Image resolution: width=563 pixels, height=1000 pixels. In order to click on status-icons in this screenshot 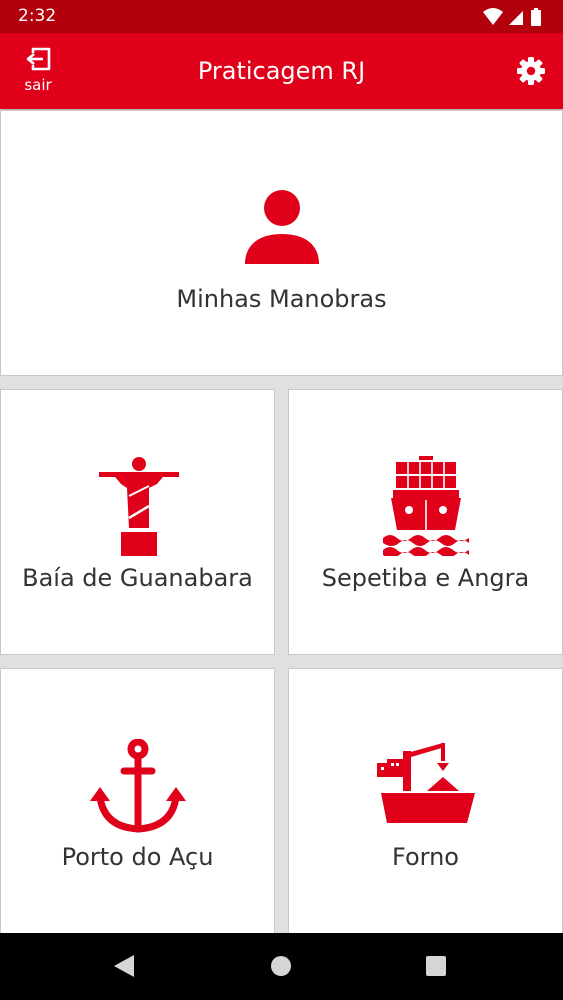, I will do `click(514, 19)`.